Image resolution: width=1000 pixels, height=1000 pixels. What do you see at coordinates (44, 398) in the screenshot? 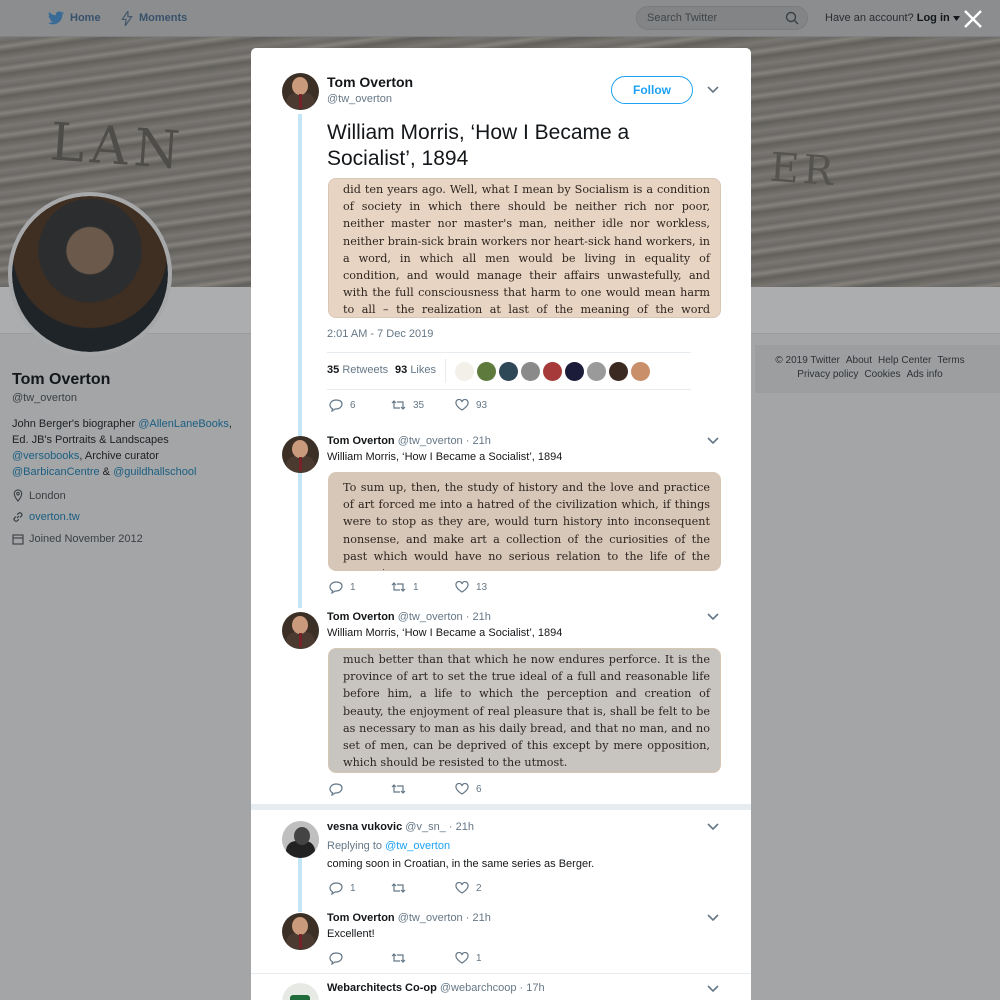
I see `profile-handle: @tw_overton` at bounding box center [44, 398].